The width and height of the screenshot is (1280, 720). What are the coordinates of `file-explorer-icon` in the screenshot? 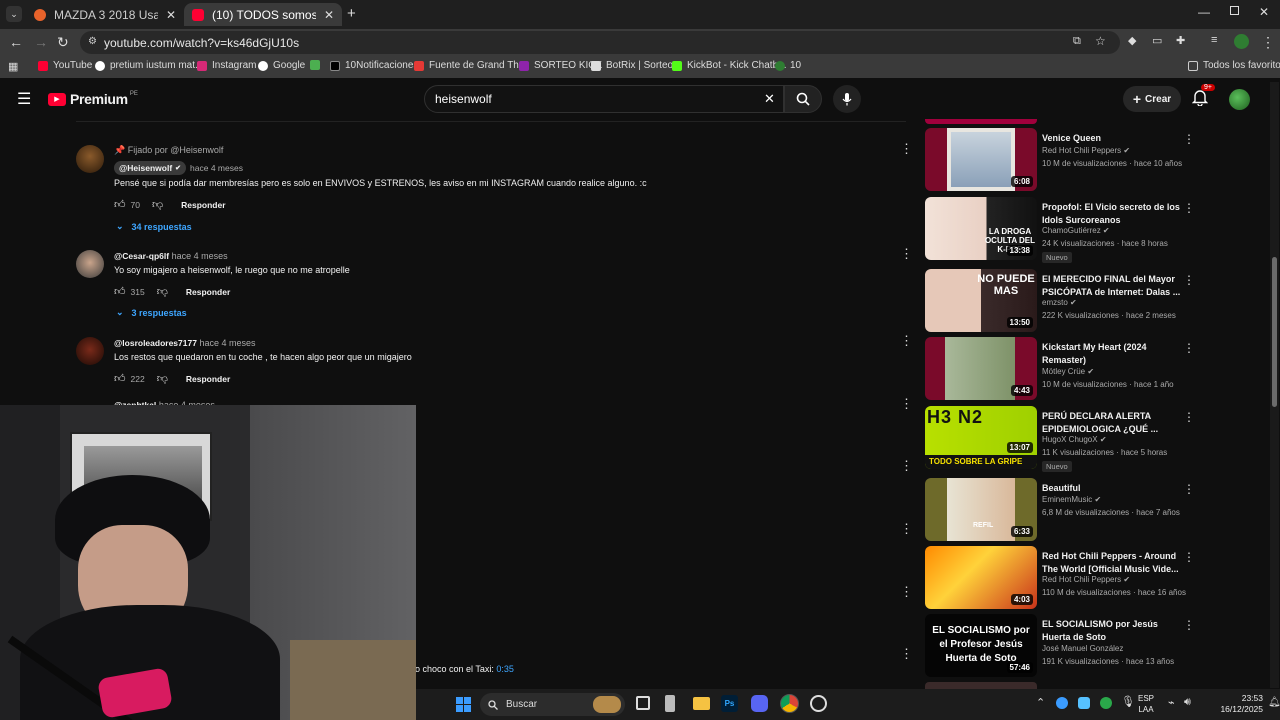 It's located at (701, 703).